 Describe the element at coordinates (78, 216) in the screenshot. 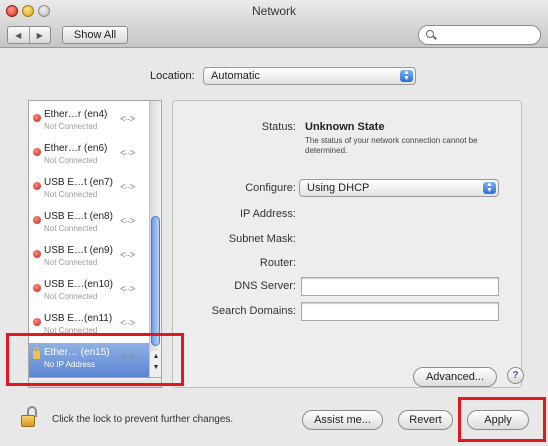

I see `service-name: USB E…t (en8)` at that location.